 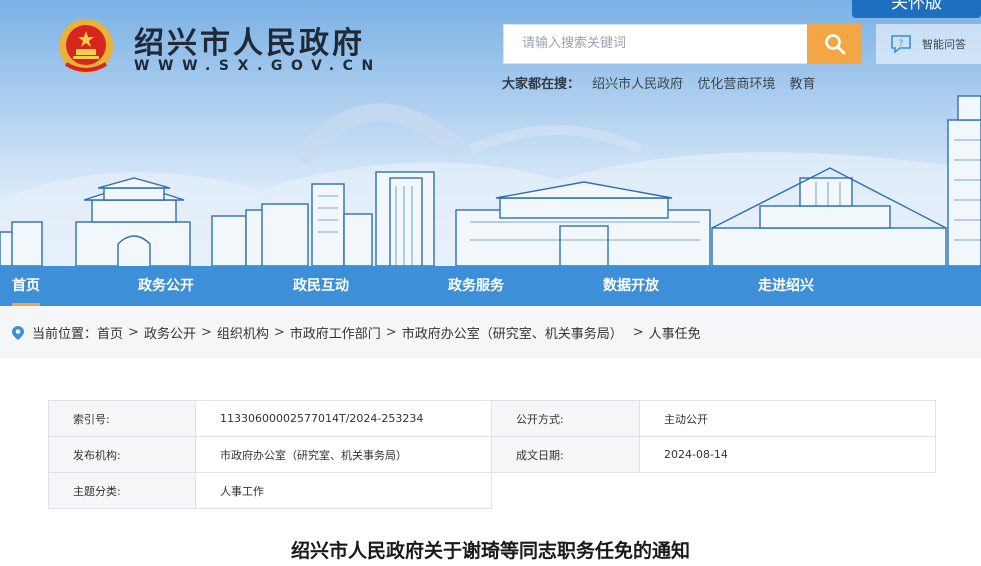 I want to click on nav-item-gov-affairs: 政务公开, so click(x=166, y=286).